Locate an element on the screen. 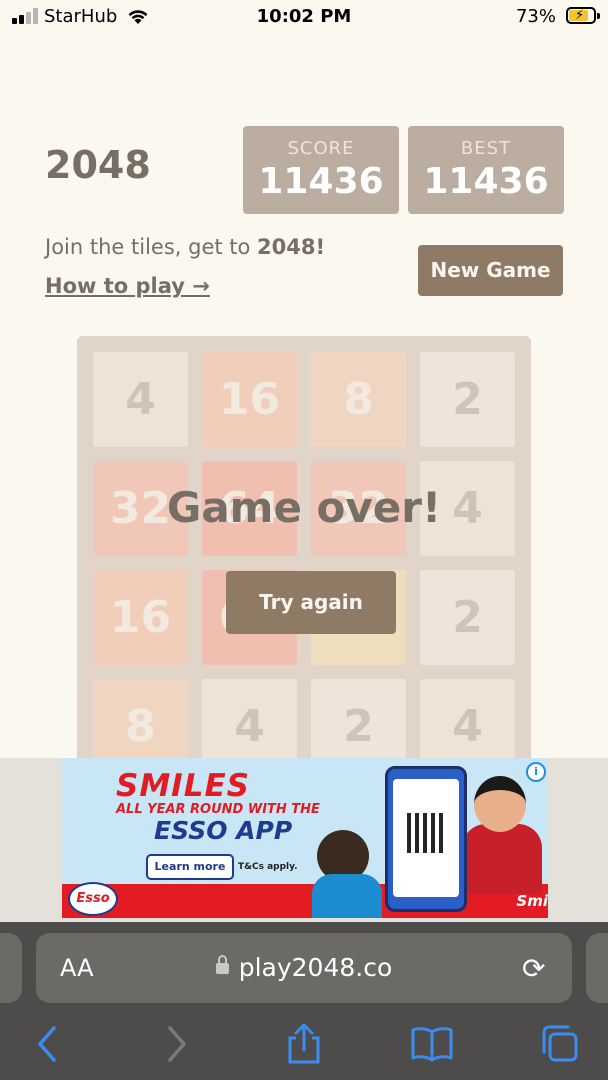 The height and width of the screenshot is (1080, 608). ad-headline: SMILES is located at coordinates (183, 786).